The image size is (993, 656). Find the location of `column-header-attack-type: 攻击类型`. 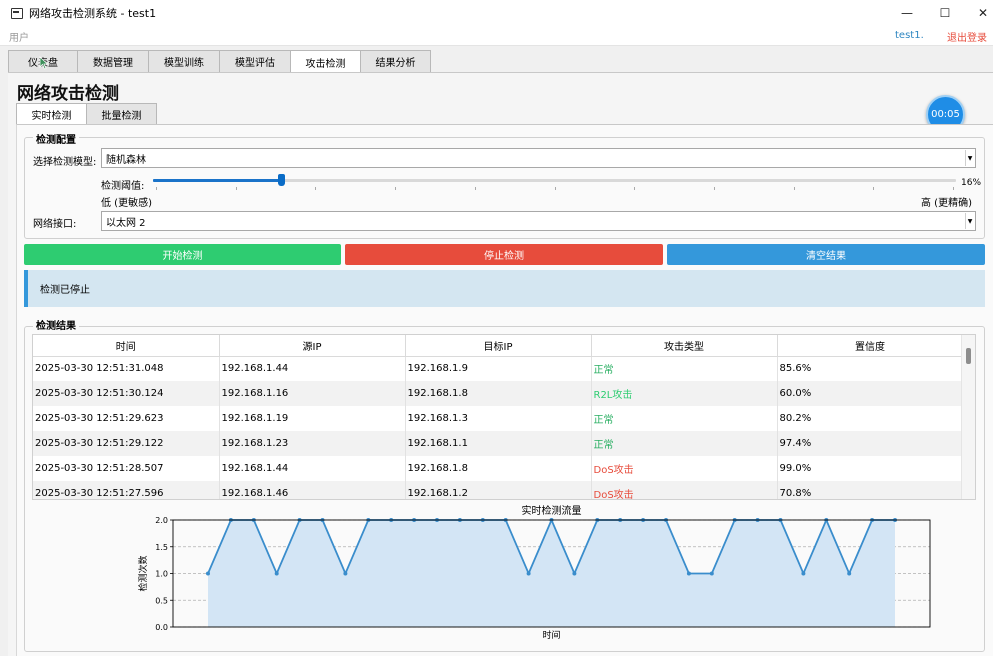

column-header-attack-type: 攻击类型 is located at coordinates (684, 346).